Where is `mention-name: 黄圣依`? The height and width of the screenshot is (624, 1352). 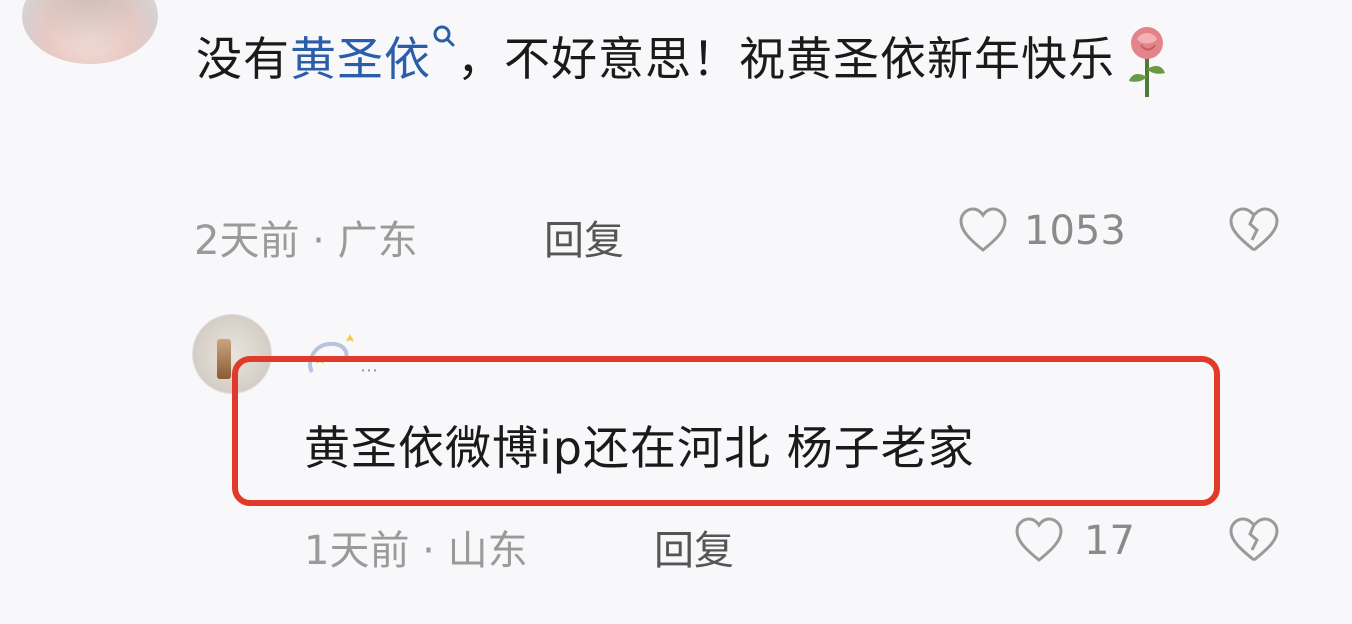
mention-name: 黄圣依 is located at coordinates (360, 59).